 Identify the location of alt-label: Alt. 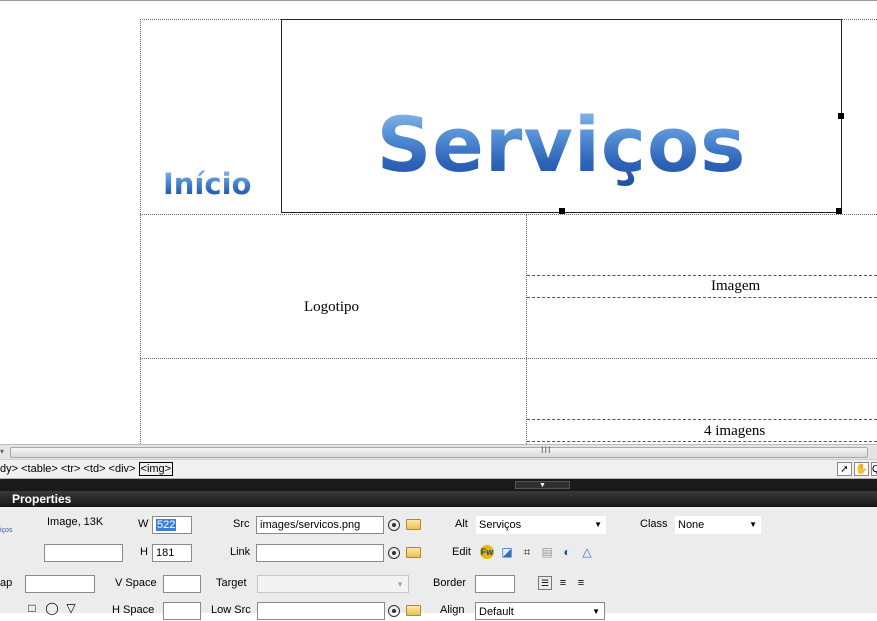
(461, 524).